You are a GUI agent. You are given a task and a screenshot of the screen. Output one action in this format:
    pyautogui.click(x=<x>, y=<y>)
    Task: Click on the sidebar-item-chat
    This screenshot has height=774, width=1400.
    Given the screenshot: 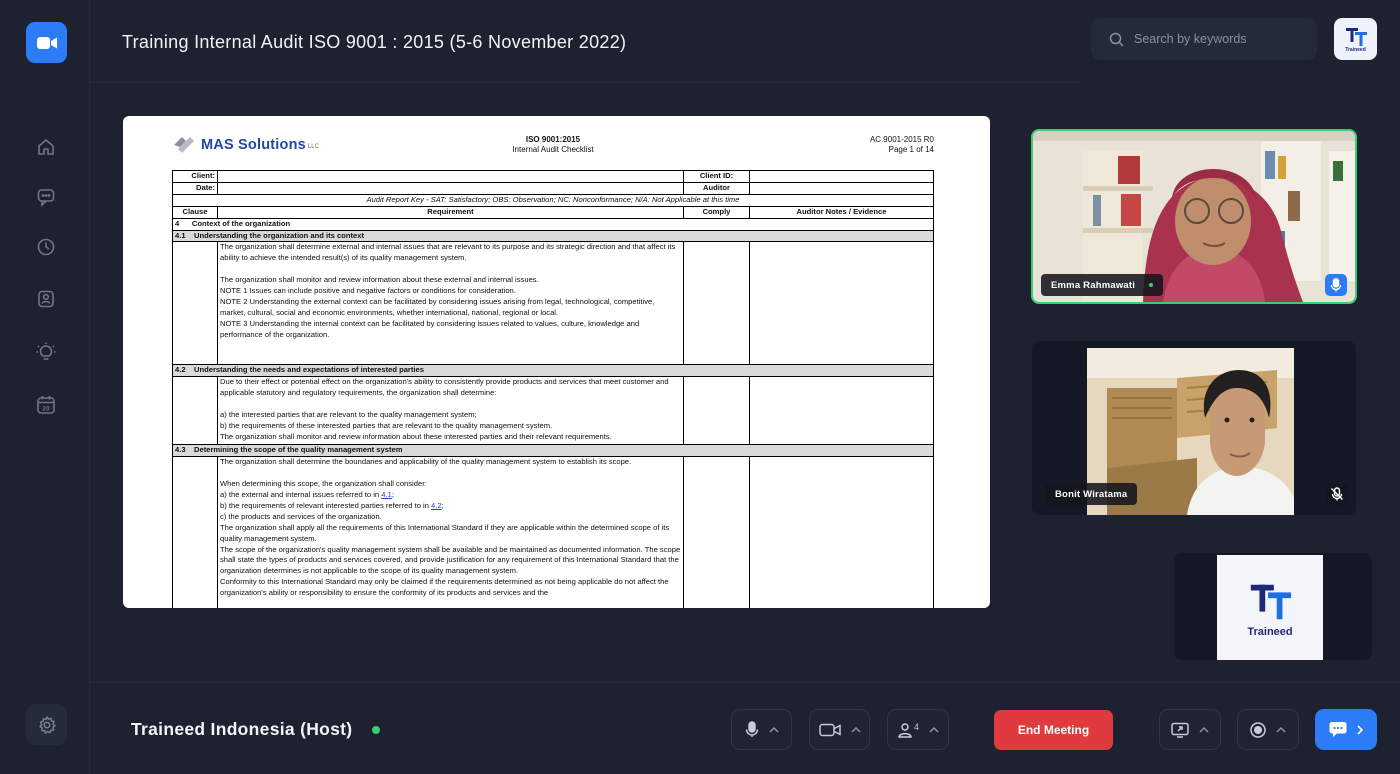 What is the action you would take?
    pyautogui.click(x=46, y=197)
    